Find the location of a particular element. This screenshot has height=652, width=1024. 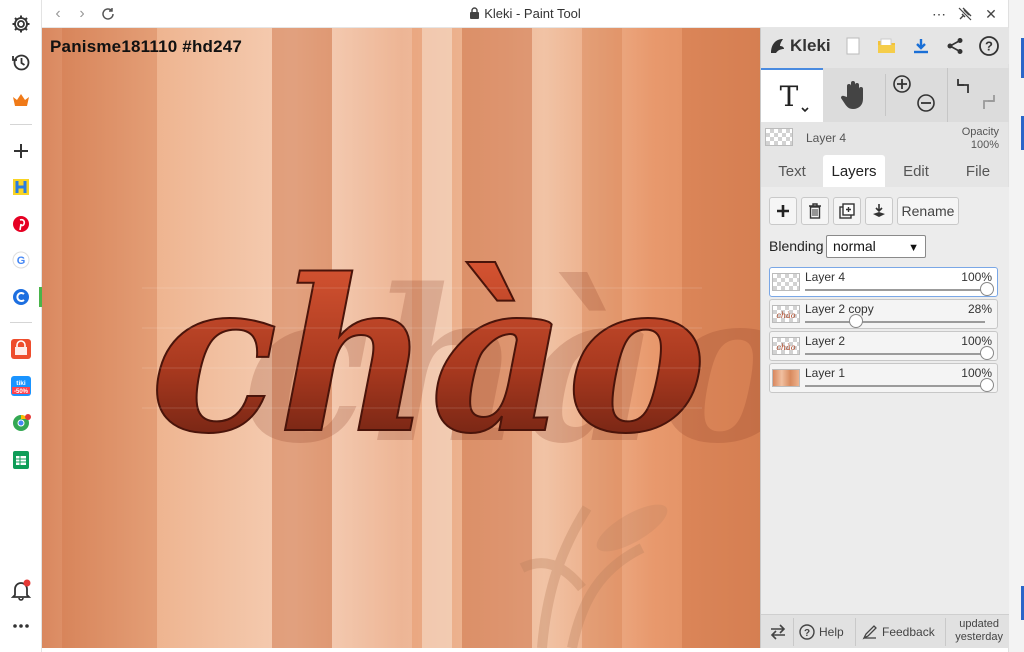

share-icon is located at coordinates (955, 46).